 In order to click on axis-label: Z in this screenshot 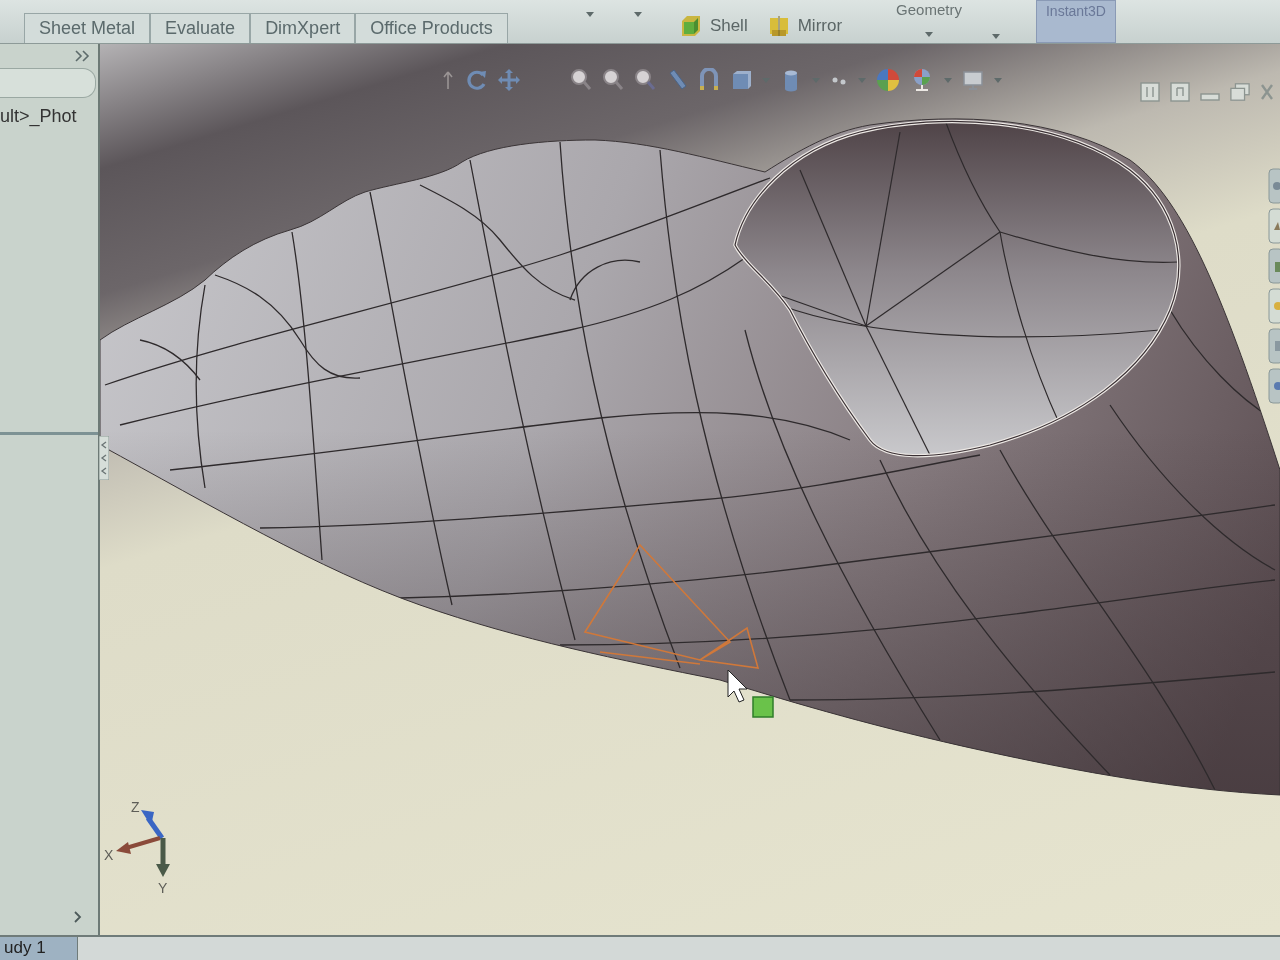, I will do `click(135, 807)`.